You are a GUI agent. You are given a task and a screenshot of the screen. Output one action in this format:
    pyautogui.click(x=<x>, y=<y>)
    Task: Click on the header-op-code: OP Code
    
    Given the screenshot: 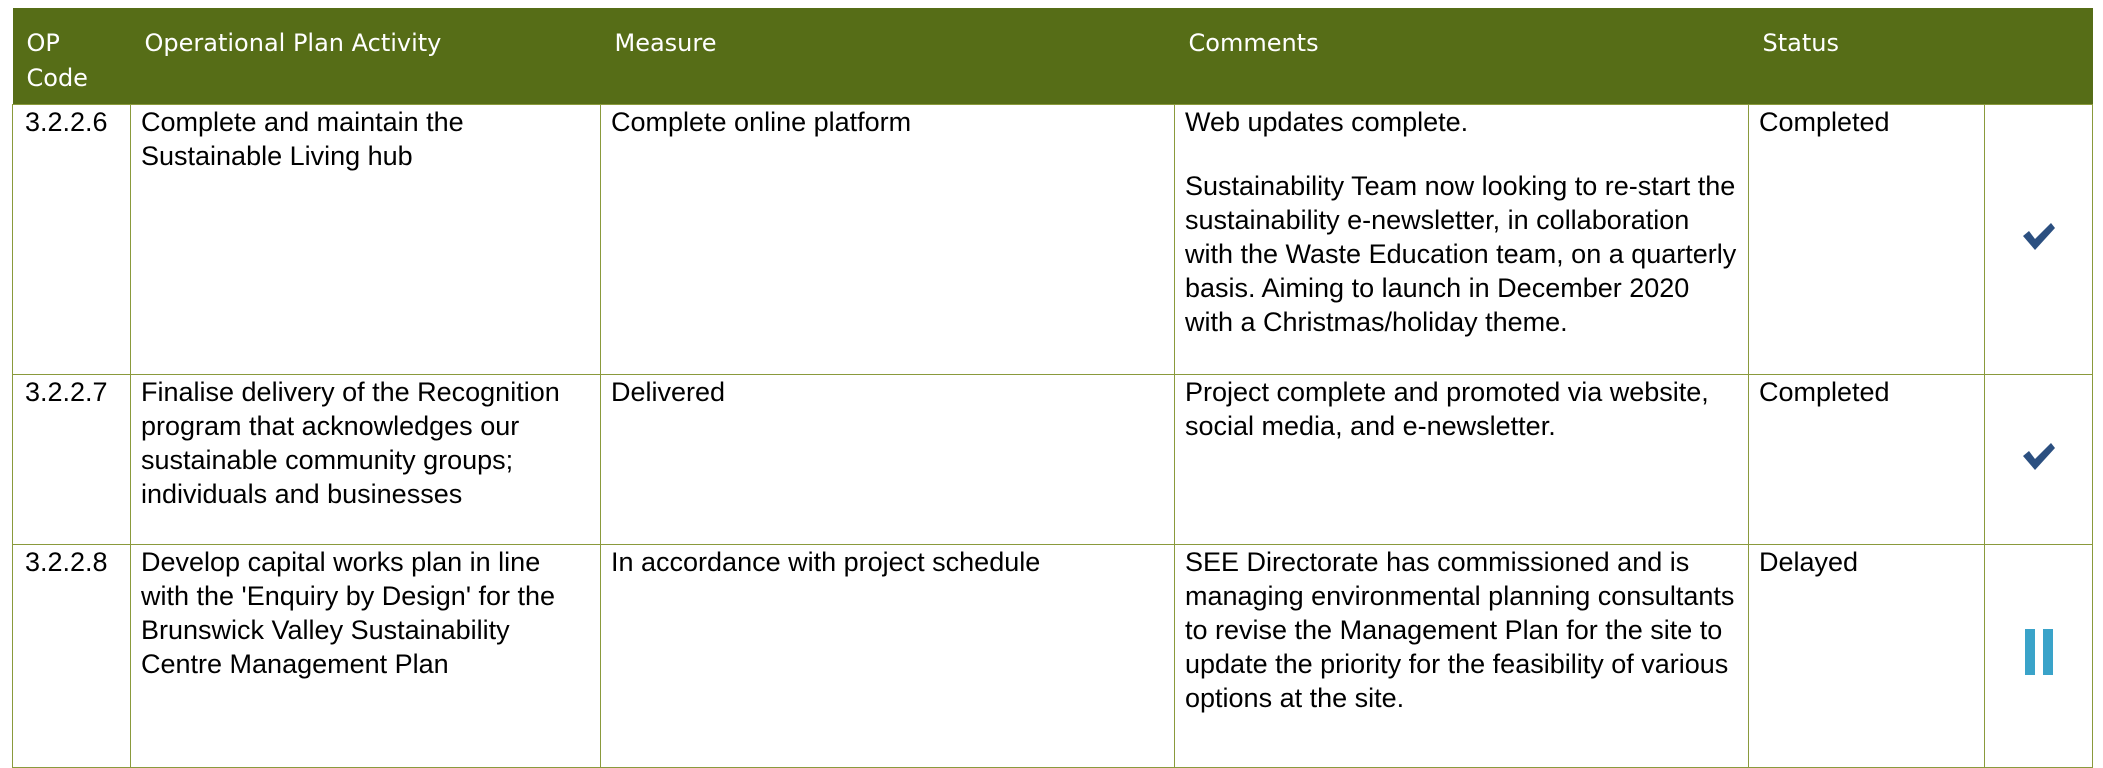 What is the action you would take?
    pyautogui.click(x=57, y=60)
    